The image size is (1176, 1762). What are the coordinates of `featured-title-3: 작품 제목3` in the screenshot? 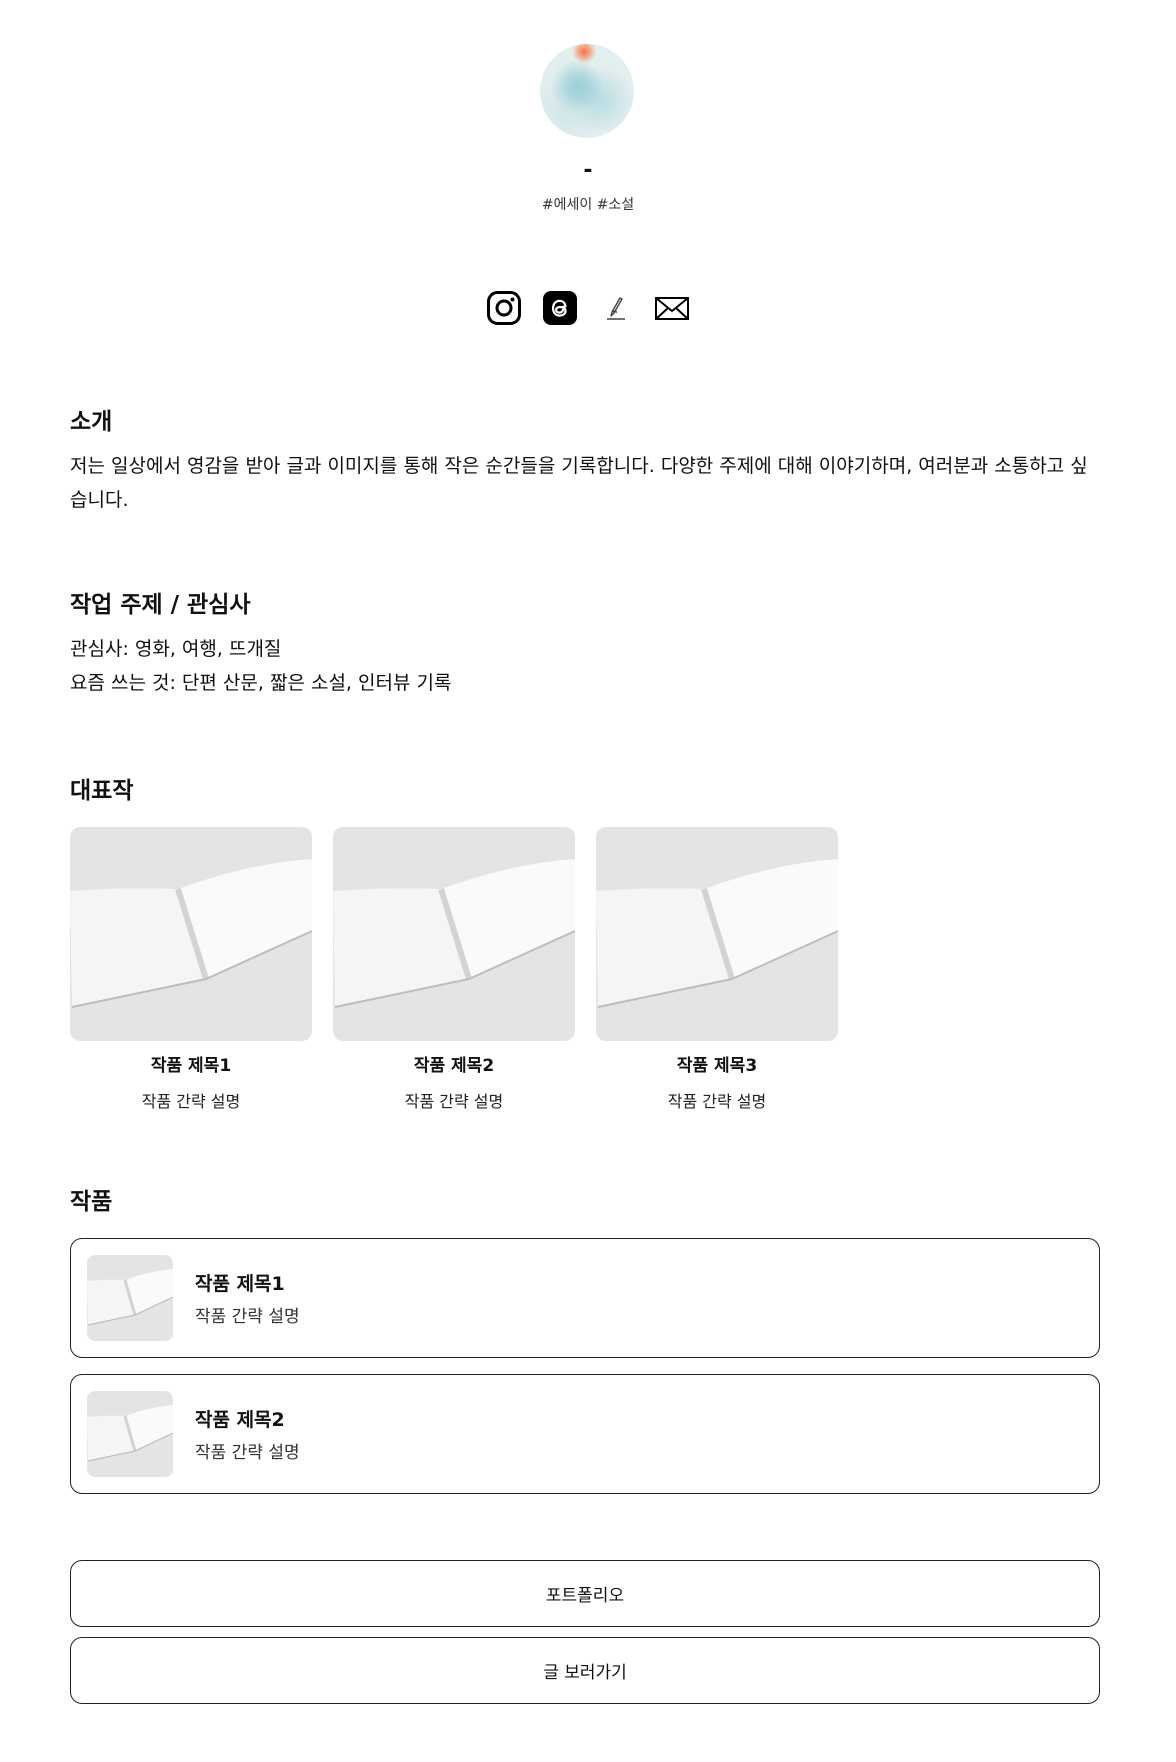 It's located at (717, 1066).